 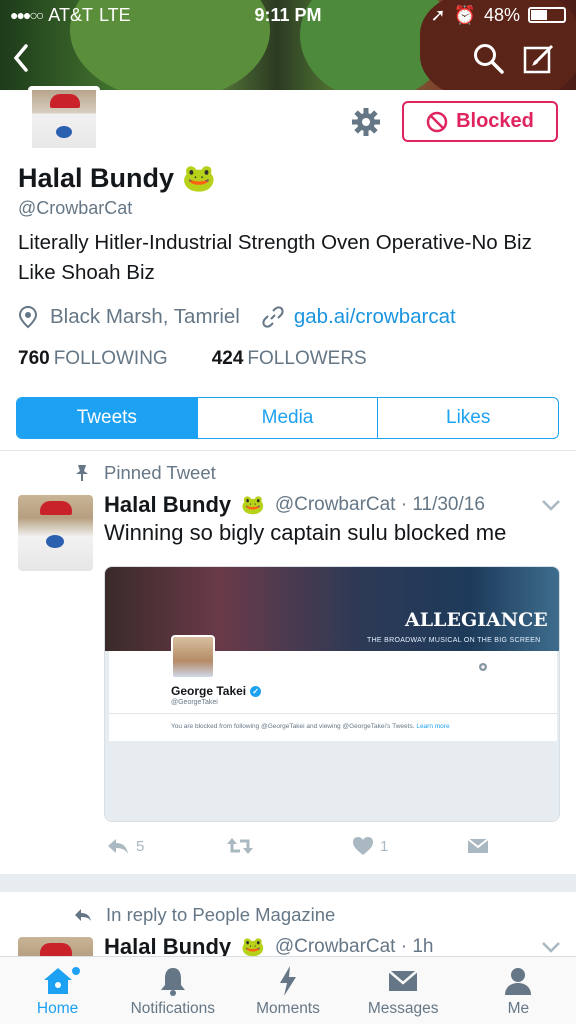 I want to click on profile-name-text: Halal Bundy, so click(x=96, y=177).